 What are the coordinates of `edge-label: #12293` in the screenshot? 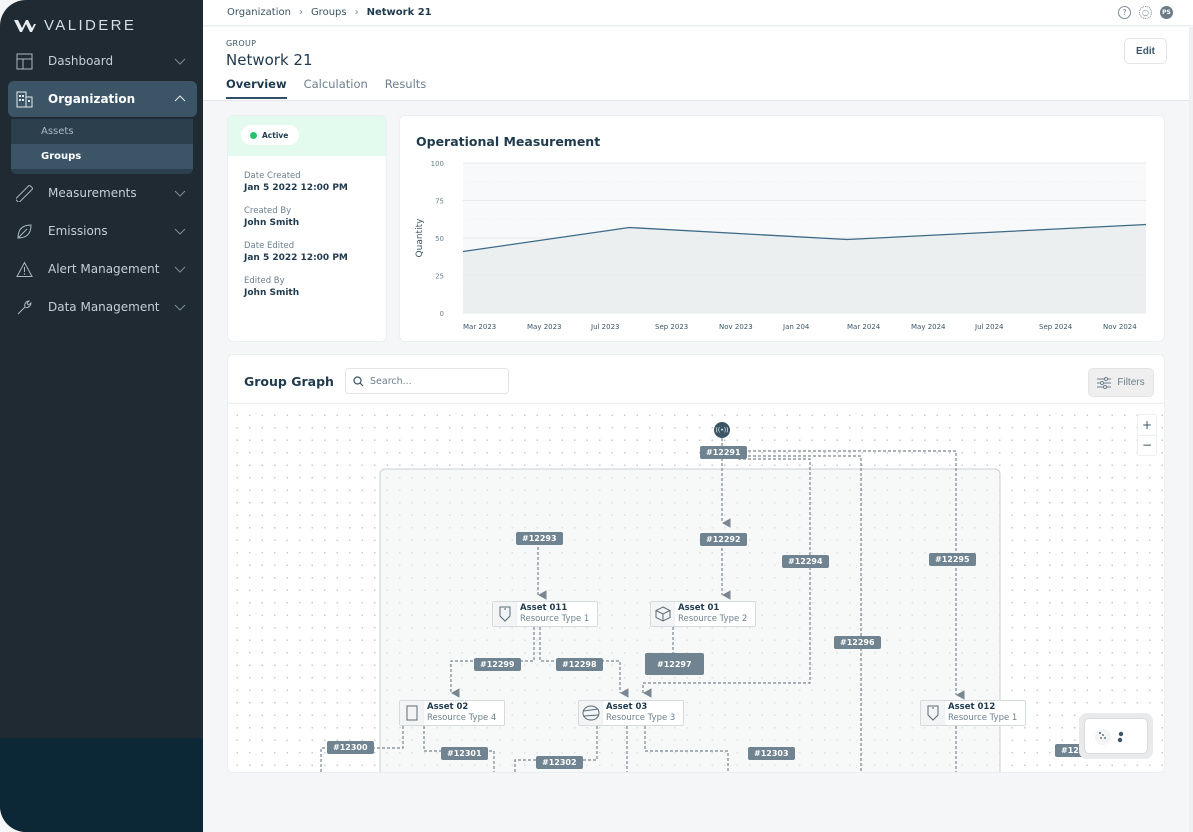 It's located at (539, 538).